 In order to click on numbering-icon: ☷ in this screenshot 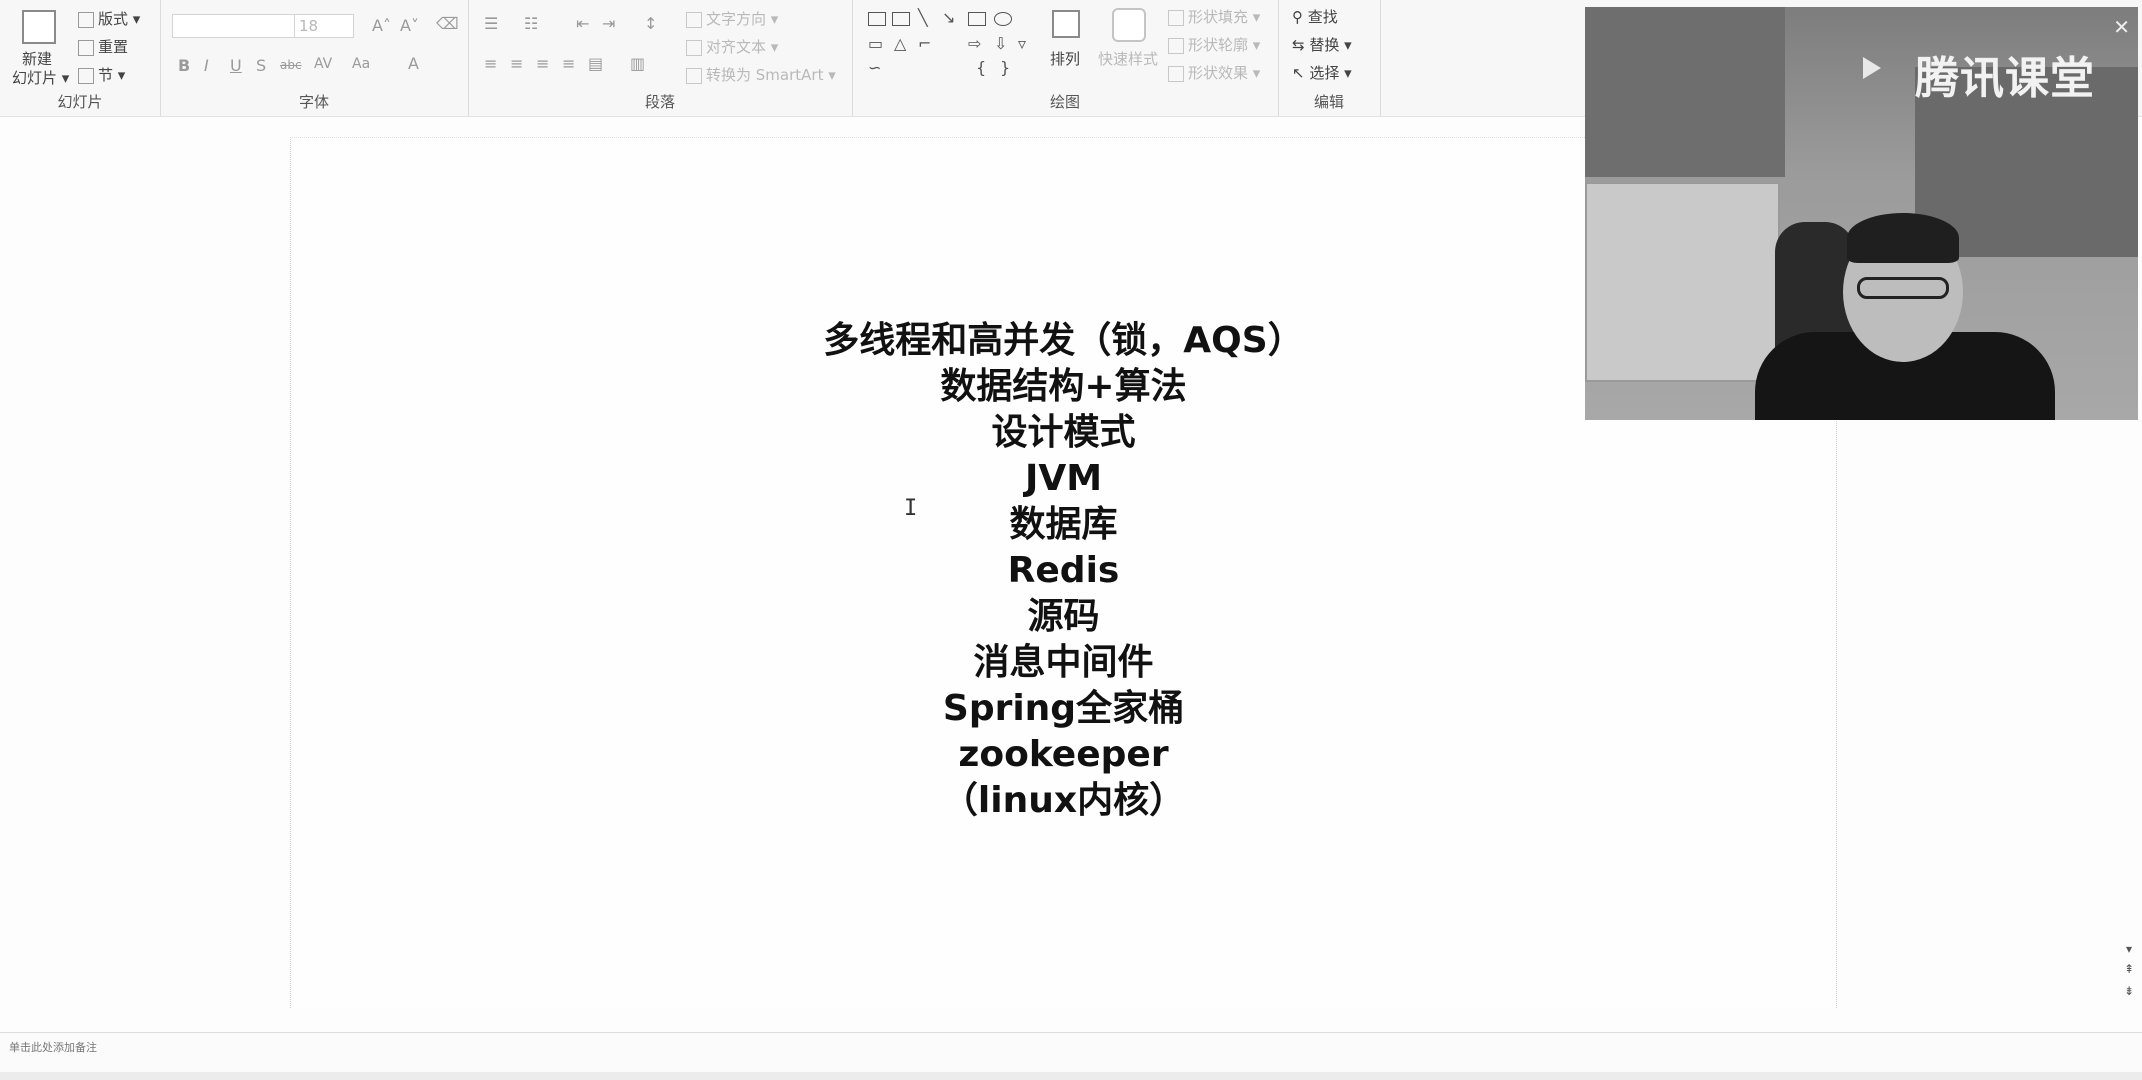, I will do `click(531, 23)`.